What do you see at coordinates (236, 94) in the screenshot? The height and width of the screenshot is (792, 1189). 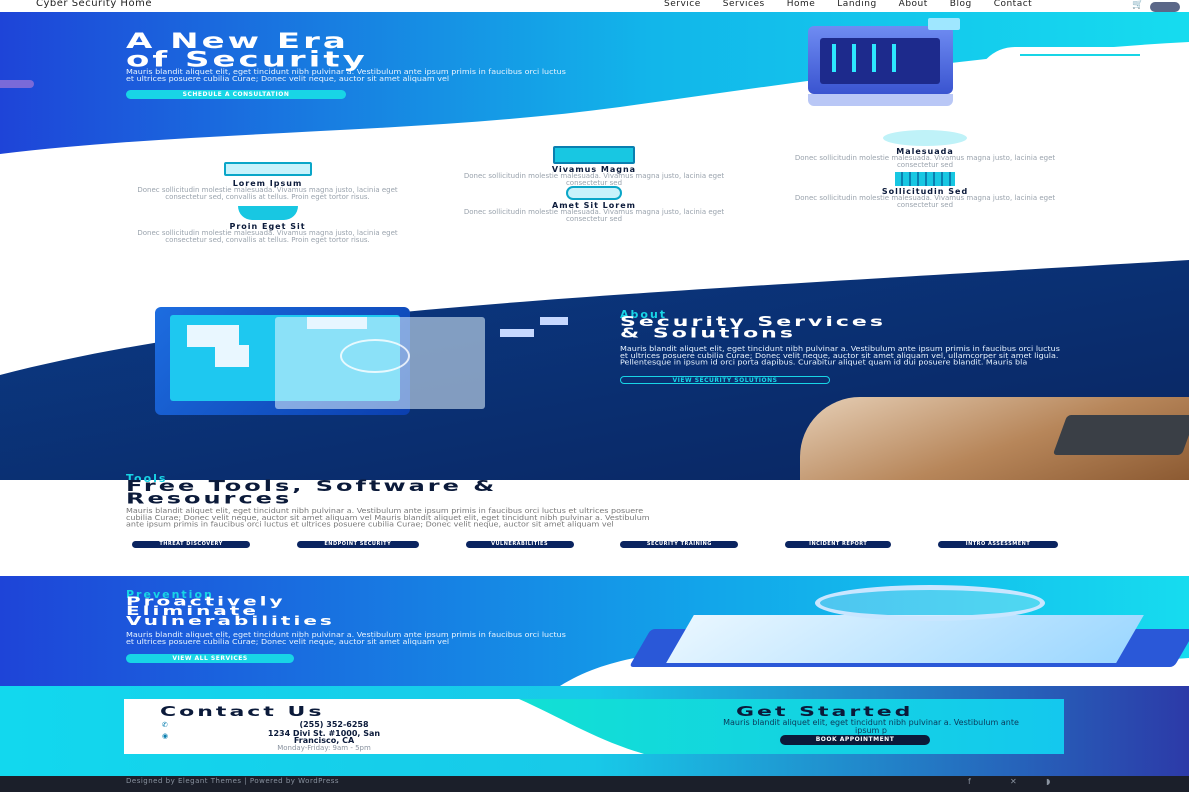 I see `hero-cta-button: SCHEDULE A CONSULTATION` at bounding box center [236, 94].